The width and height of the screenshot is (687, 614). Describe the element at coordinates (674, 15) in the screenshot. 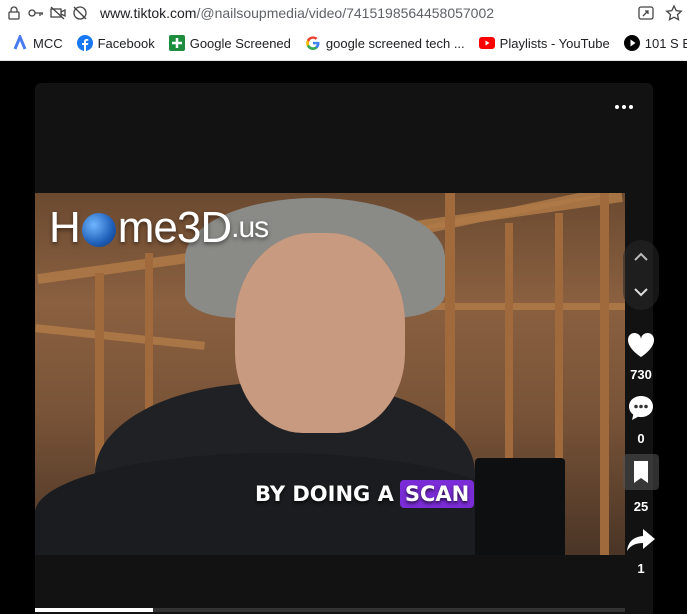

I see `favorite-star-icon` at that location.